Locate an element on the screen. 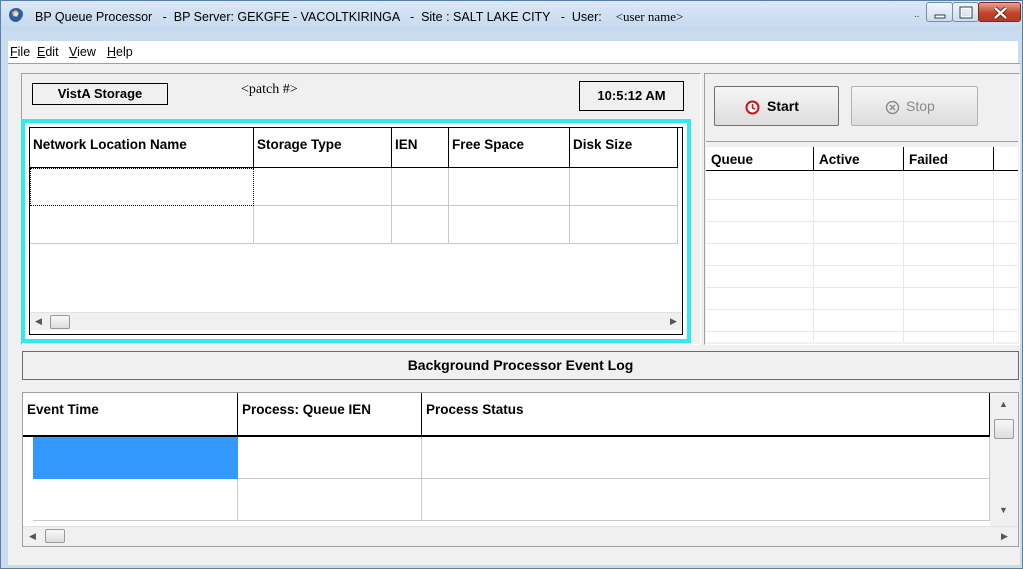 The image size is (1023, 569). column-header-active: Active is located at coordinates (859, 159).